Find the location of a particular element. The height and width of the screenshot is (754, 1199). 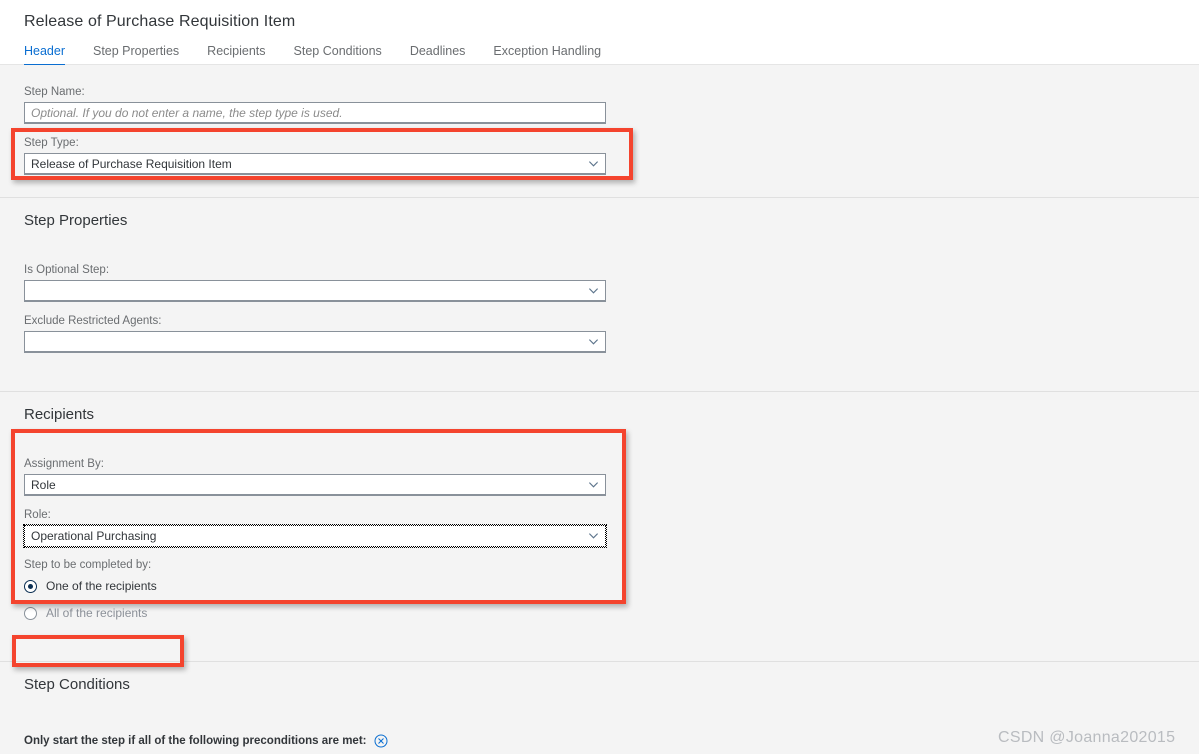

page-title: Release of Purchase Requisition Item is located at coordinates (160, 21).